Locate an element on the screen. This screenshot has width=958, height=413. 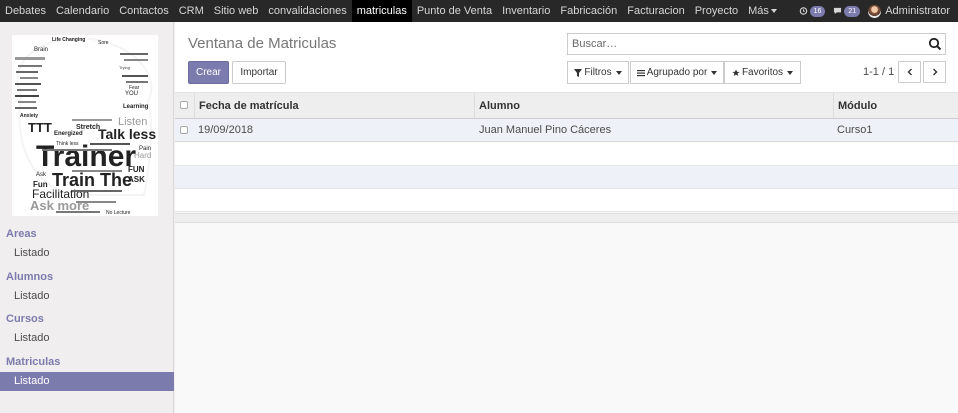
import-button: Importar is located at coordinates (259, 72).